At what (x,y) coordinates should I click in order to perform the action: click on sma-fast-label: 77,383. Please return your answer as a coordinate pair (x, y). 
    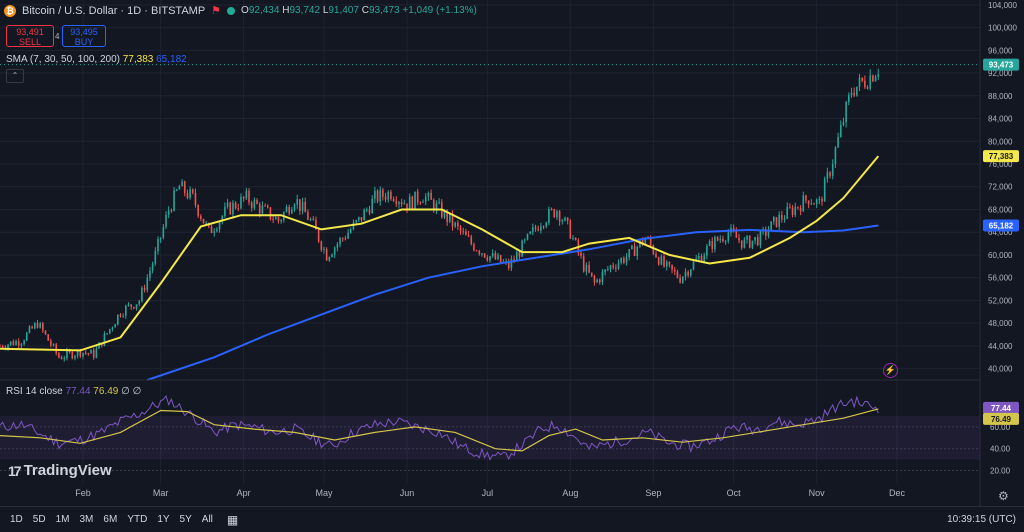
    Looking at the image, I should click on (1001, 156).